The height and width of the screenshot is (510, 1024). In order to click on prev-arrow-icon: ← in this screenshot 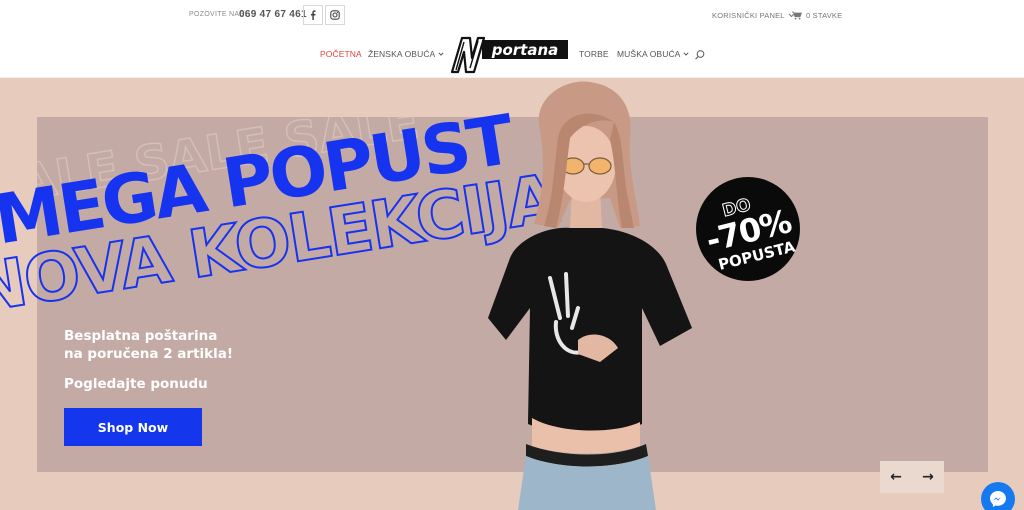, I will do `click(896, 477)`.